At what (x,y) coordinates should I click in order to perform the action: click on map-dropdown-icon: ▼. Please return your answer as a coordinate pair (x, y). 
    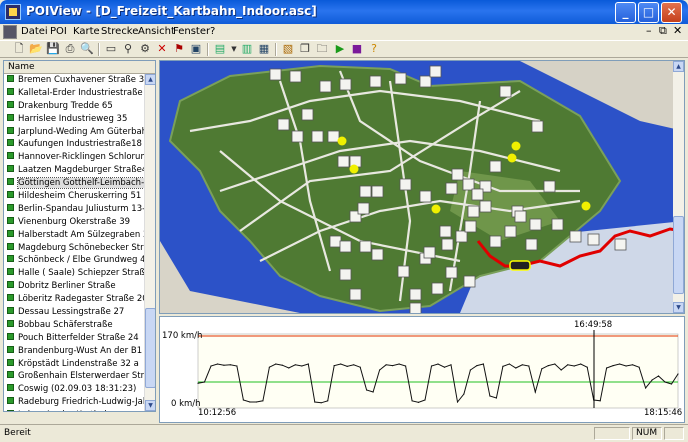
    Looking at the image, I should click on (234, 49).